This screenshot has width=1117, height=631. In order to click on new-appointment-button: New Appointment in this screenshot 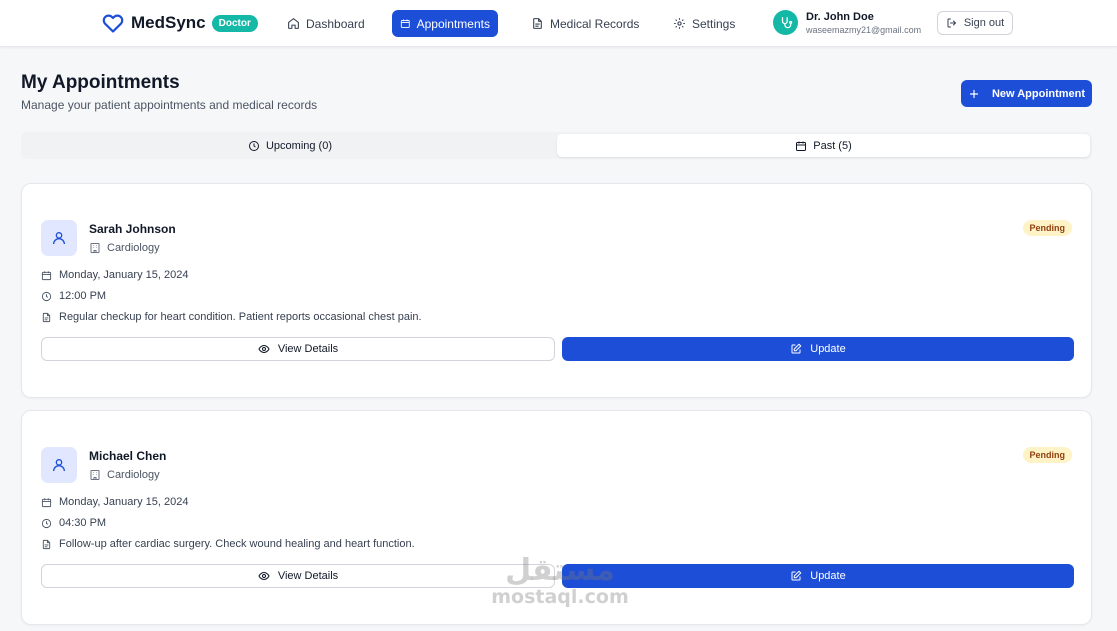, I will do `click(1026, 93)`.